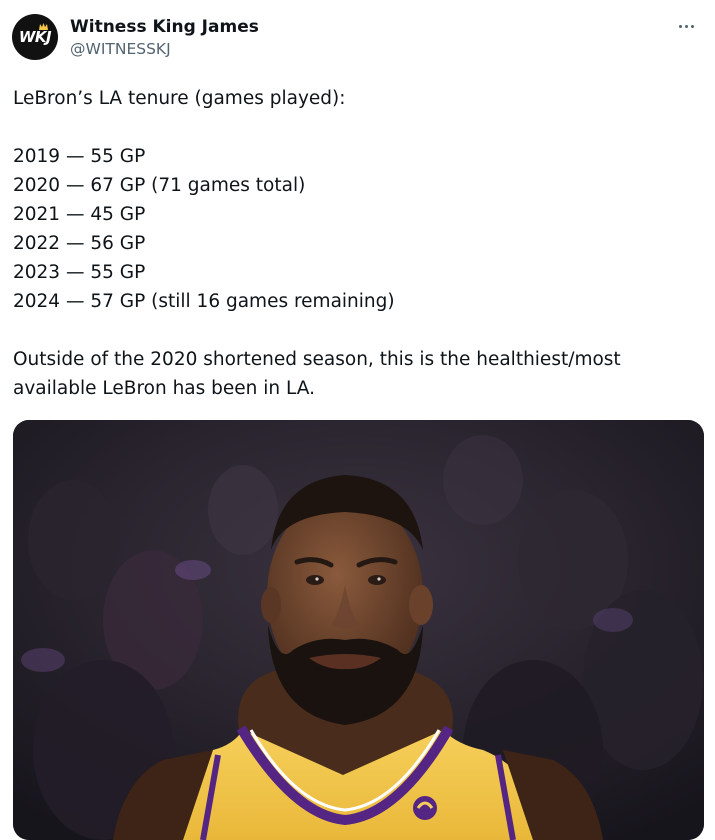 This screenshot has height=840, width=715. Describe the element at coordinates (159, 185) in the screenshot. I see `season-line: 2020 — 67 GP (71 games total)` at that location.